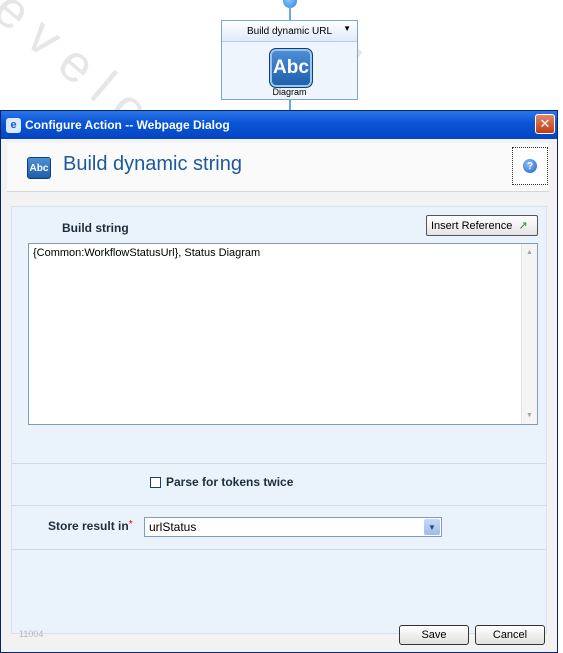 The height and width of the screenshot is (653, 563). What do you see at coordinates (523, 226) in the screenshot?
I see `insert-reference-icon: ↗` at bounding box center [523, 226].